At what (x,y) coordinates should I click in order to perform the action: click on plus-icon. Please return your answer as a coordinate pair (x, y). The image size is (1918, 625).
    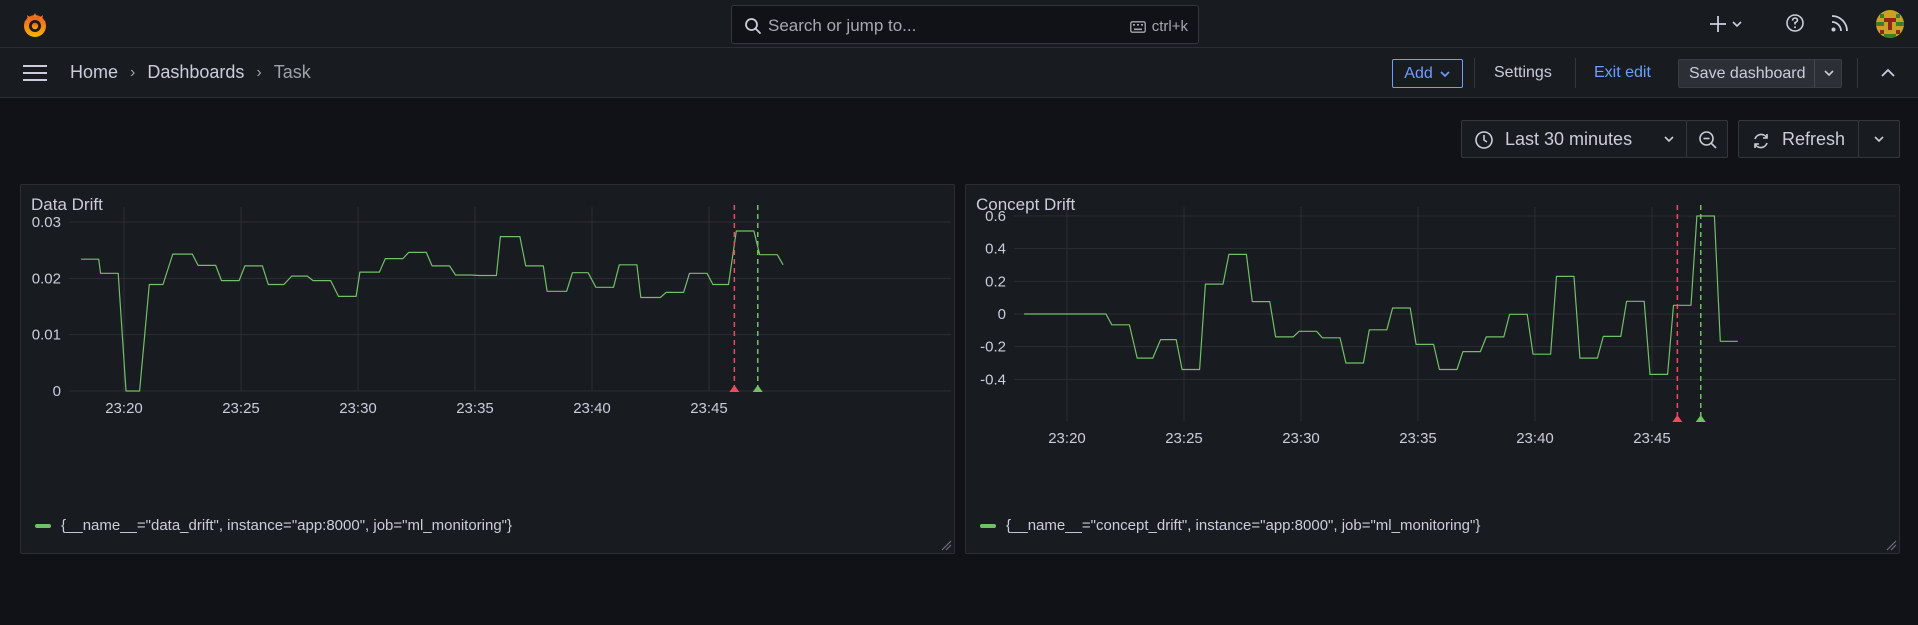
    Looking at the image, I should click on (1726, 24).